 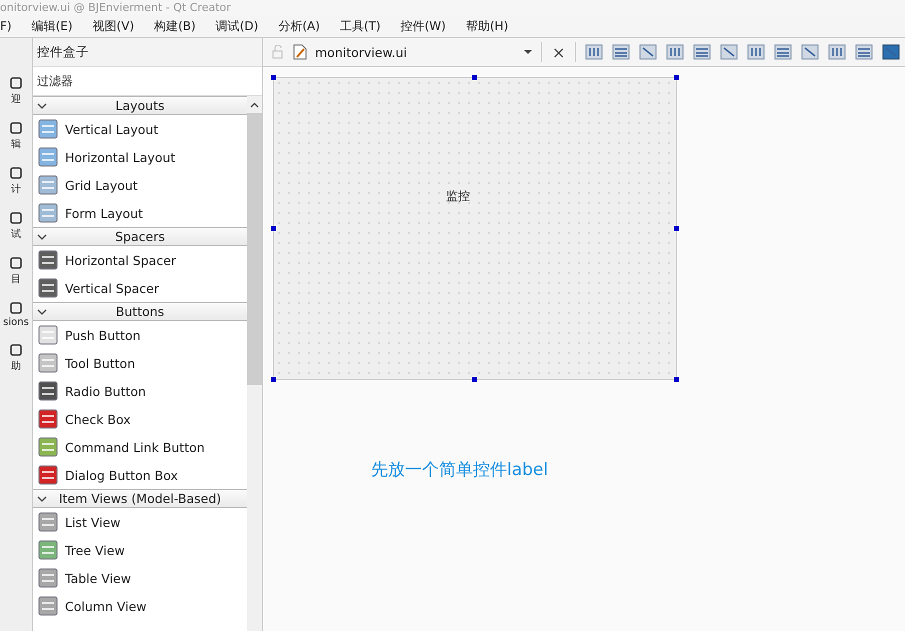 I want to click on widget-item: Vertical Spacer, so click(x=140, y=288).